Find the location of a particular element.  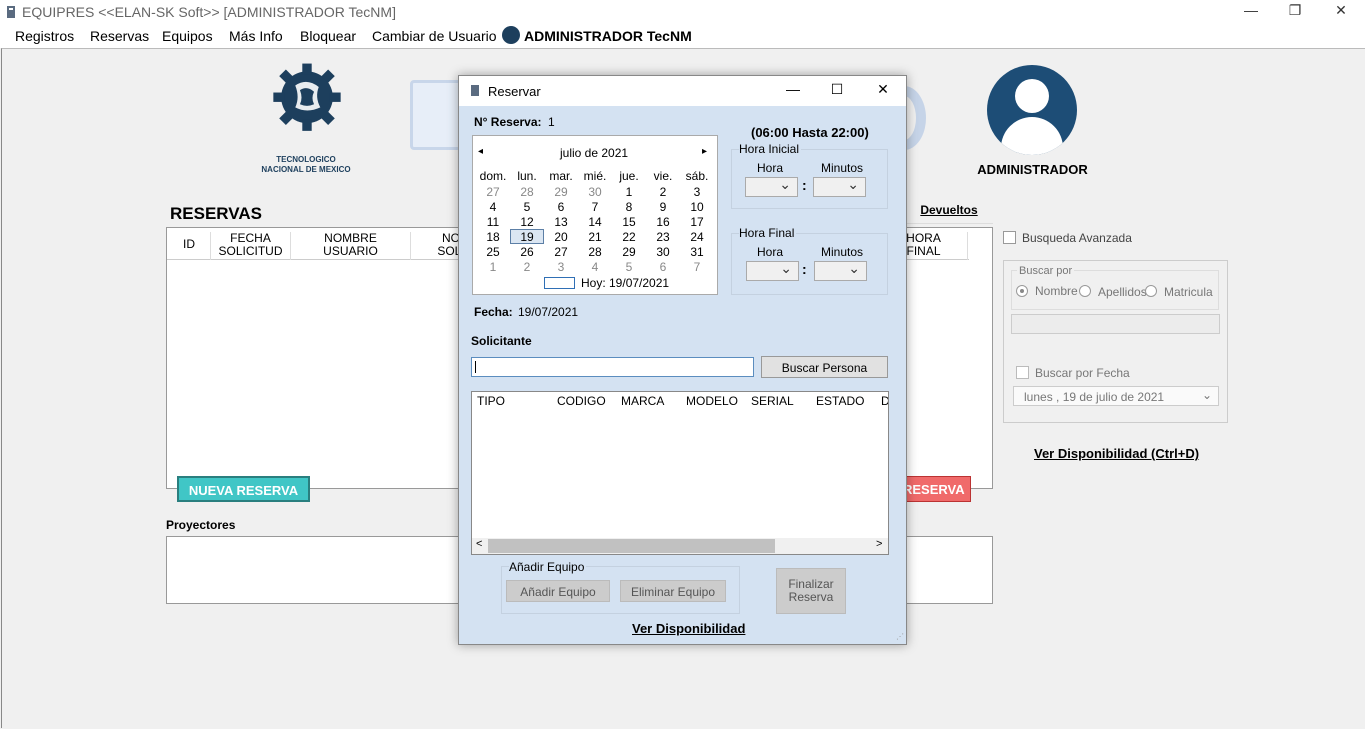

scroll-left-icon: < is located at coordinates (479, 544).